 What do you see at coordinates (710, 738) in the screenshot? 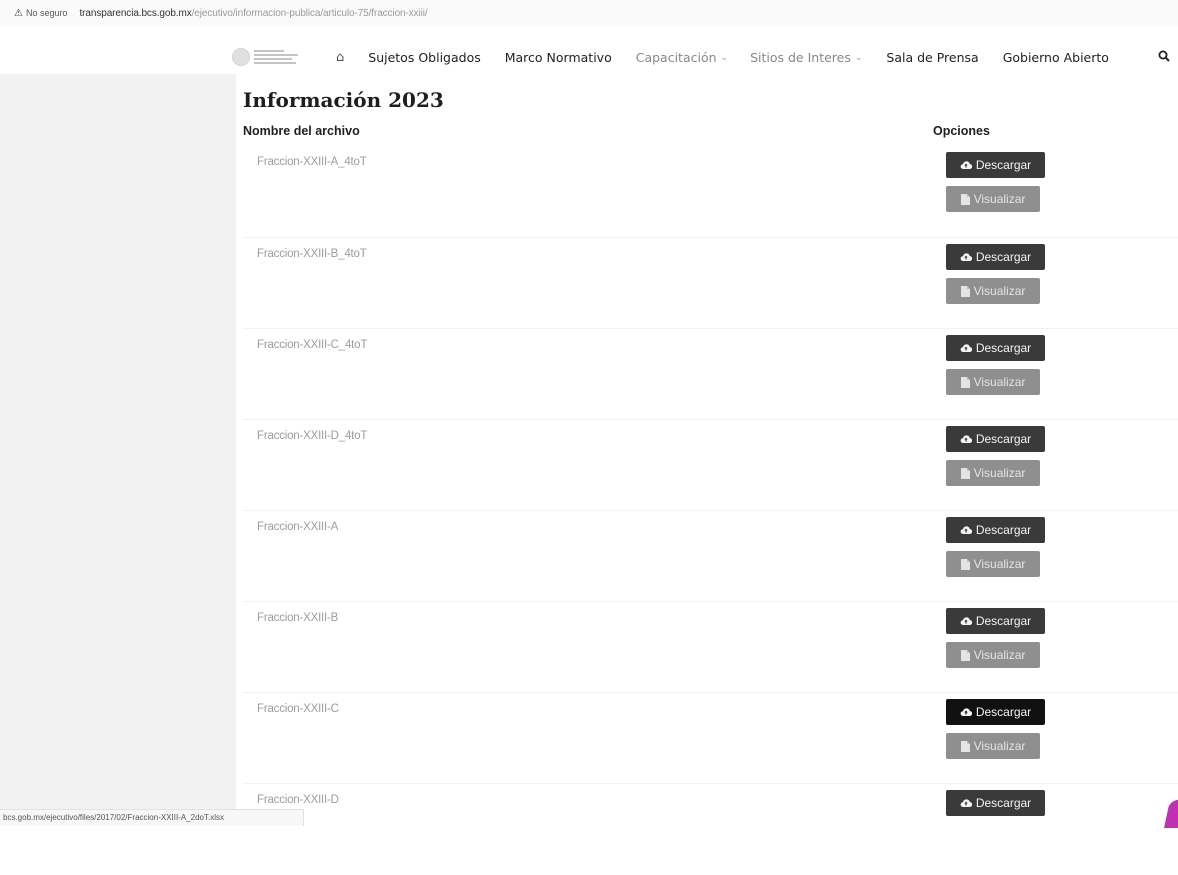
I see `file-row: Fraccion-XXIII-C Descargar Visualizar` at bounding box center [710, 738].